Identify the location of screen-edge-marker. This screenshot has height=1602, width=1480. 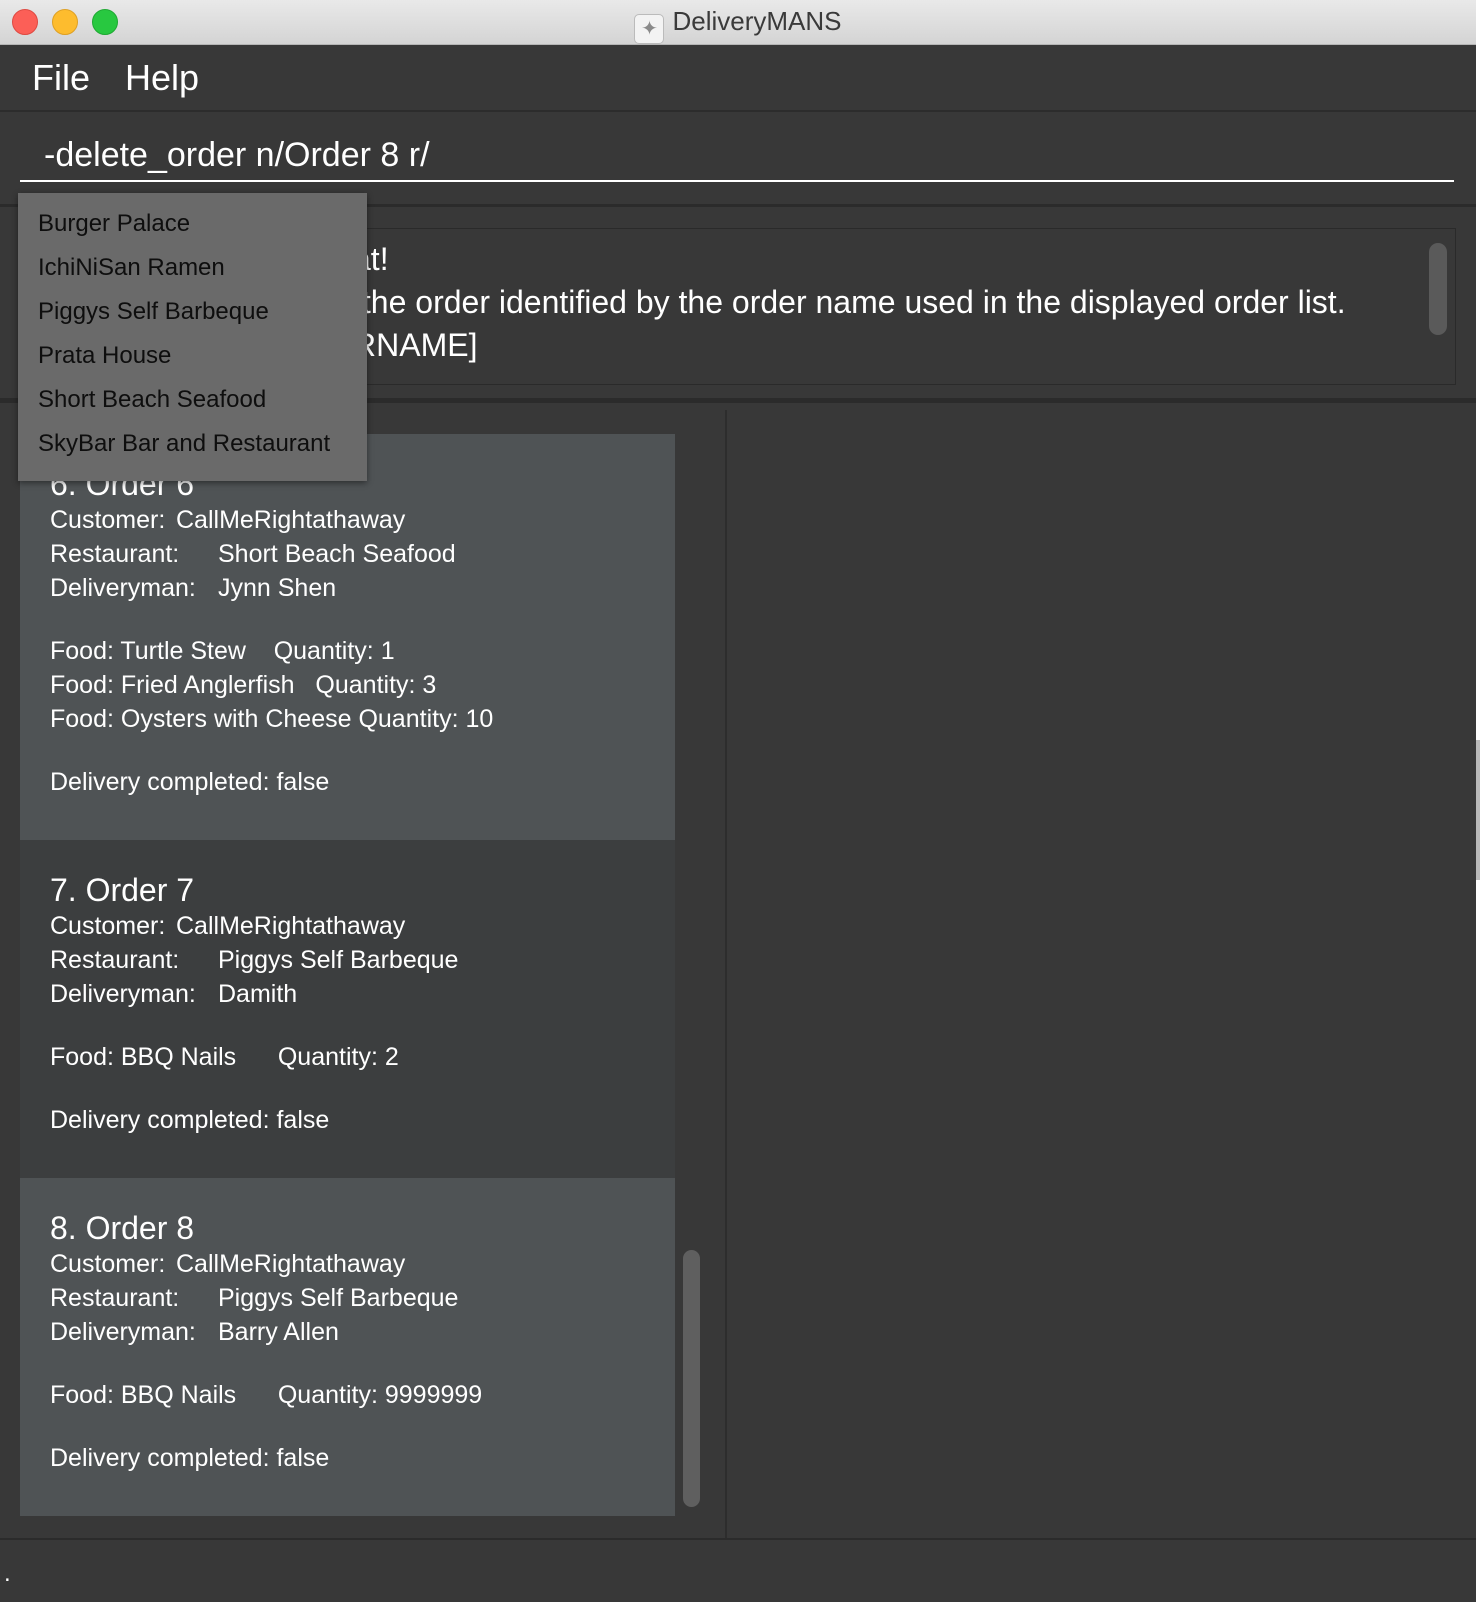
(1478, 810).